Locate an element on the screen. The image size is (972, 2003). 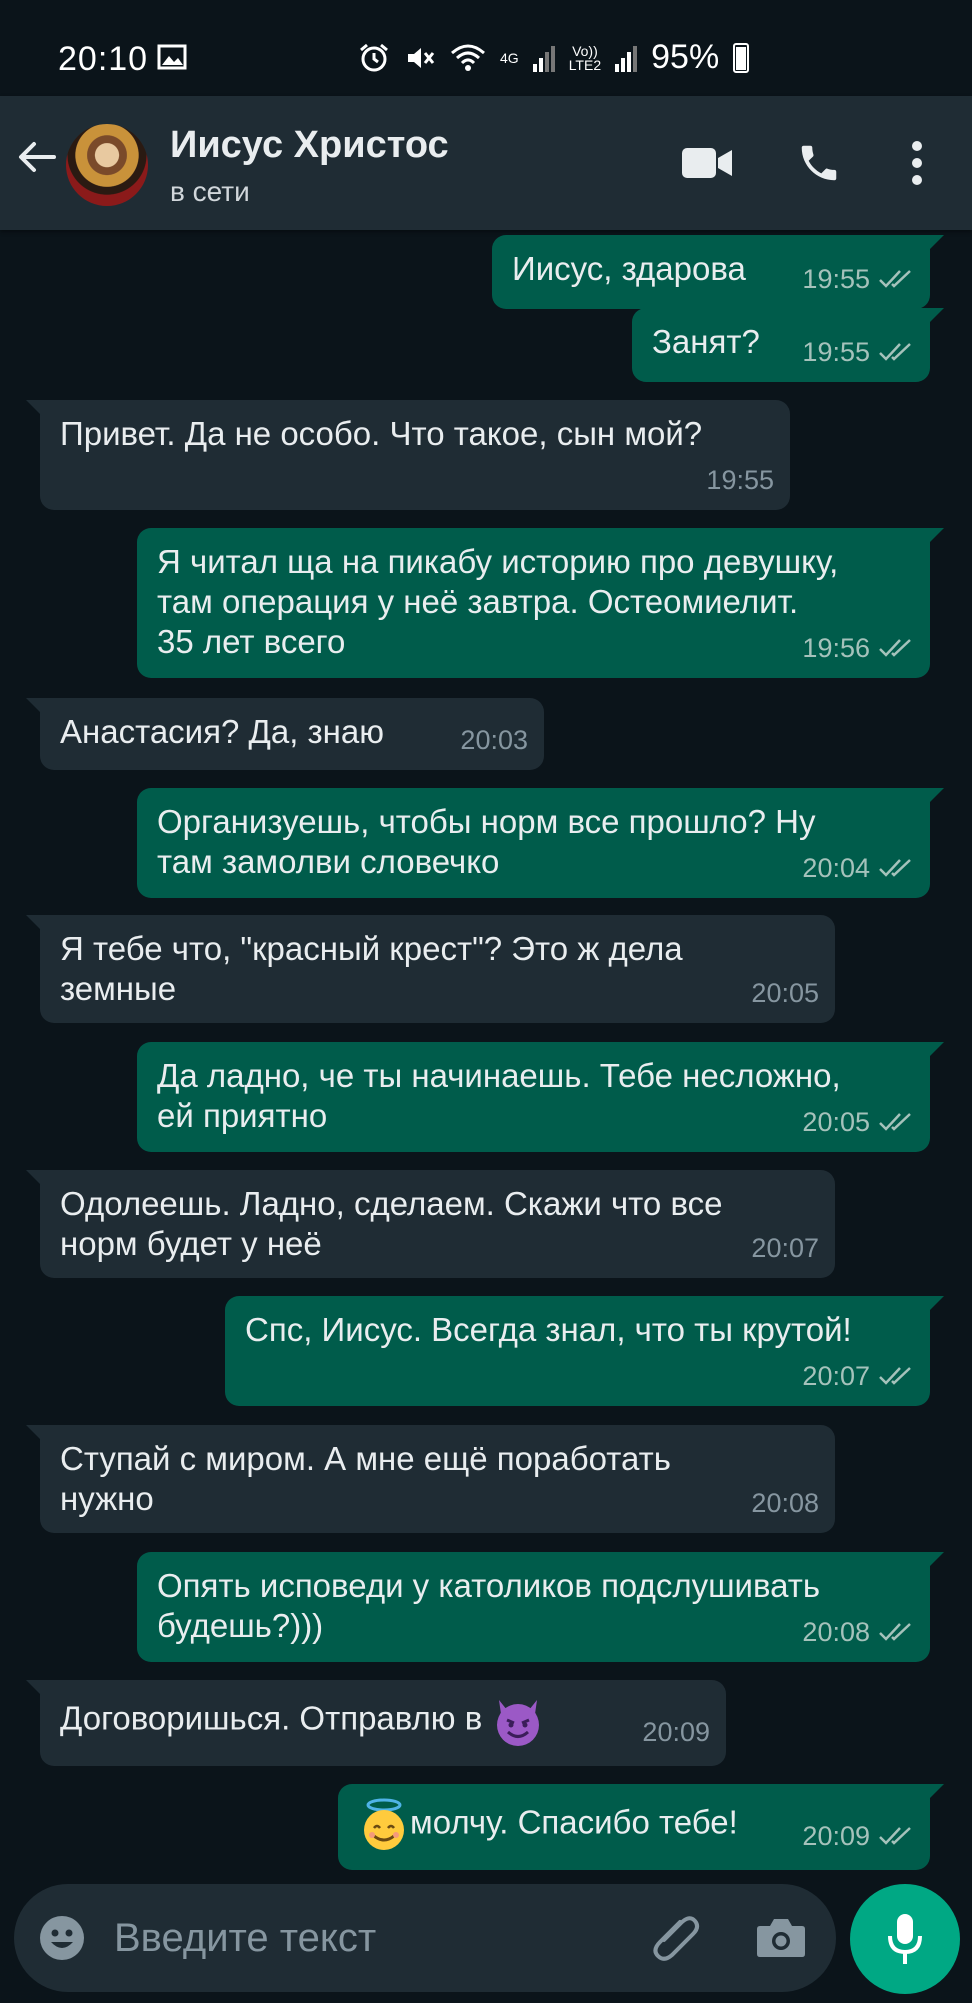
message-time: 20:03 is located at coordinates (494, 740).